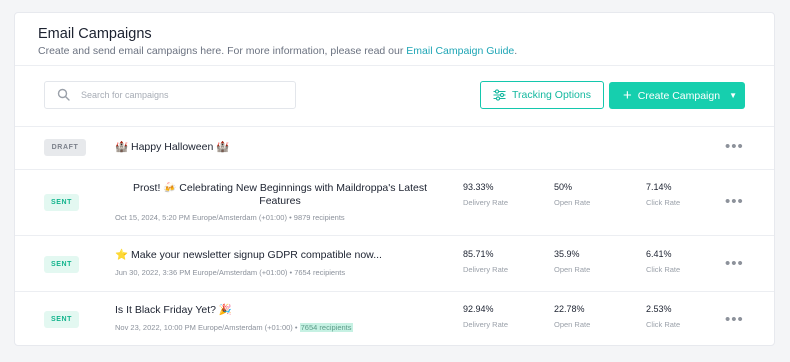 This screenshot has width=790, height=362. What do you see at coordinates (733, 95) in the screenshot?
I see `caret-down-icon: ▼` at bounding box center [733, 95].